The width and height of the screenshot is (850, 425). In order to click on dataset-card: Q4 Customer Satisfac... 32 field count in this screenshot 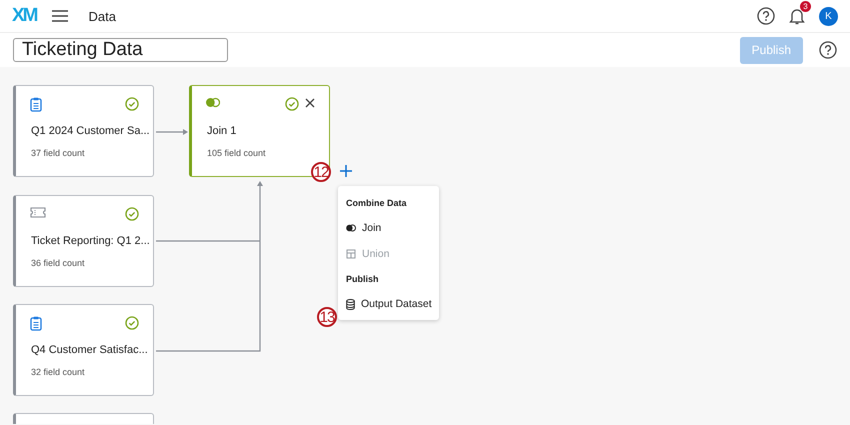, I will do `click(83, 350)`.